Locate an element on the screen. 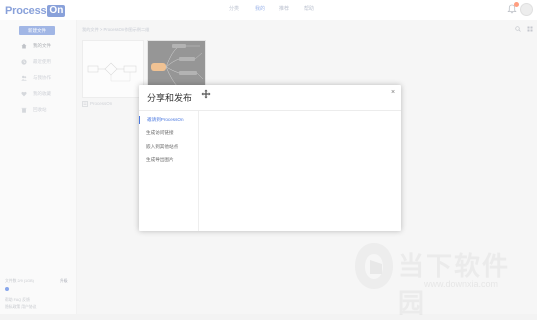 This screenshot has height=320, width=537. menu-item-embed: 嵌入到其他站点 is located at coordinates (168, 147).